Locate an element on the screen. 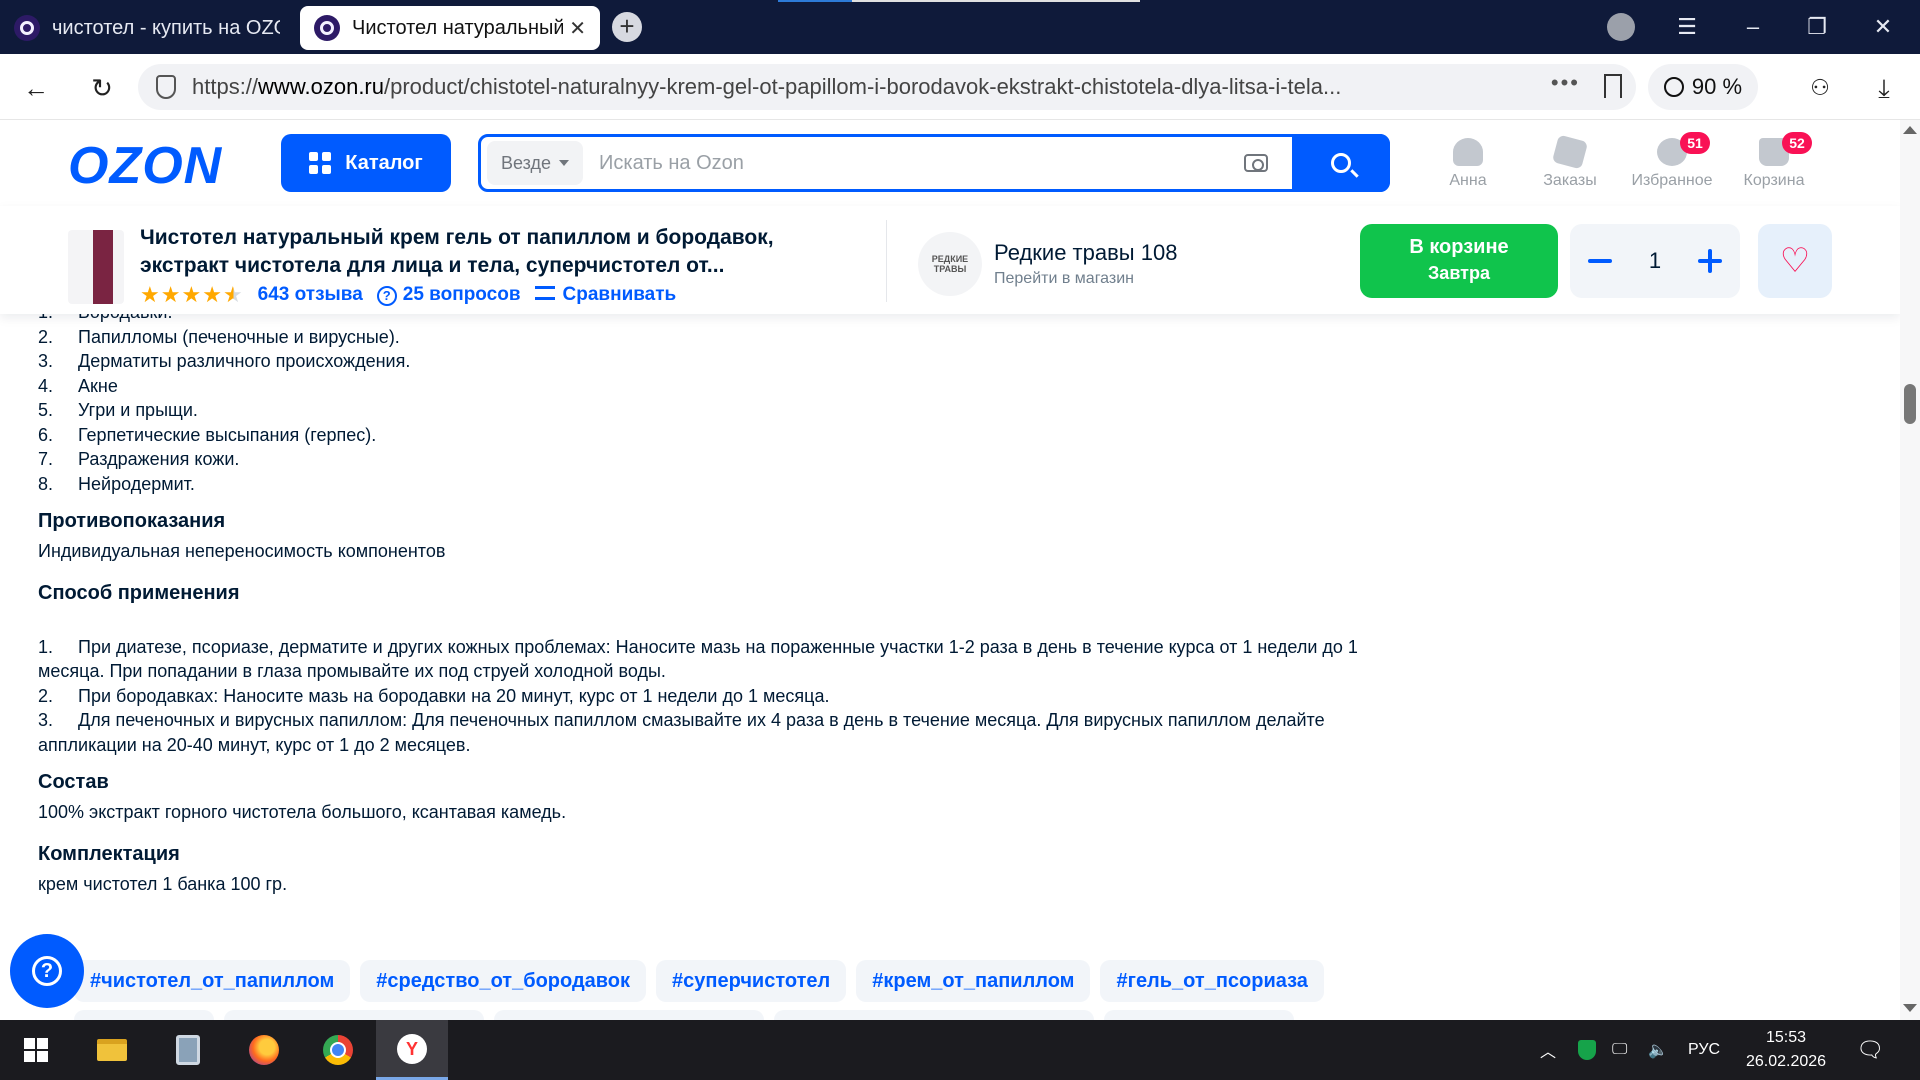 Image resolution: width=1920 pixels, height=1080 pixels. back-arrow-icon: ← is located at coordinates (36, 88).